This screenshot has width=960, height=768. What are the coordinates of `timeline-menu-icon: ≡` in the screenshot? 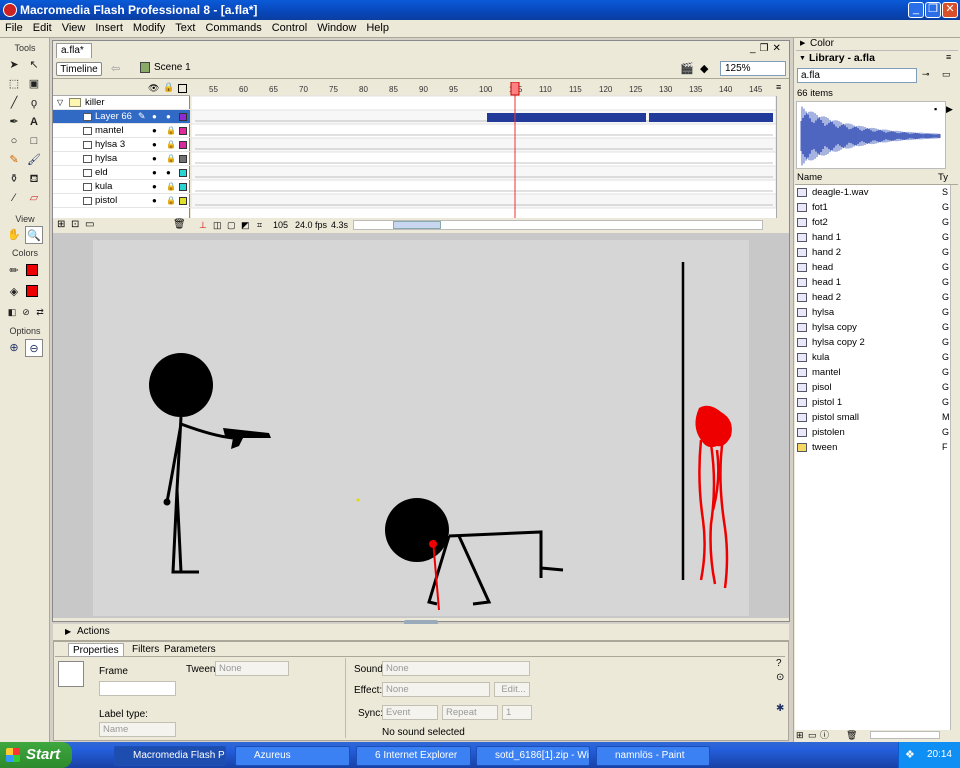 It's located at (778, 87).